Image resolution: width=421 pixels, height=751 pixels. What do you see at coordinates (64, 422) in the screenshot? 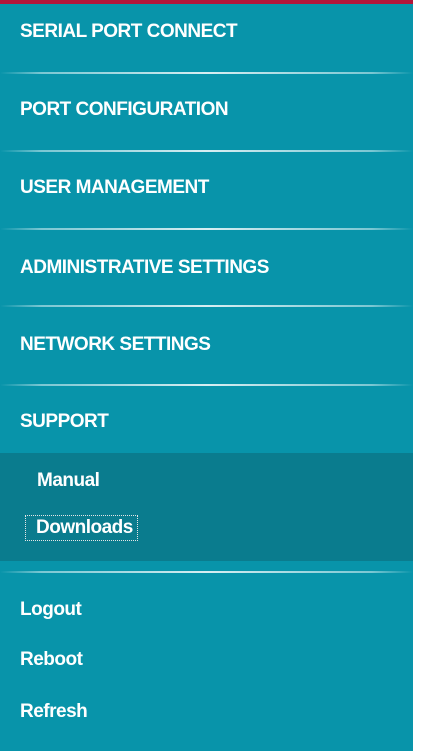
I see `menu-item-support: SUPPORT` at bounding box center [64, 422].